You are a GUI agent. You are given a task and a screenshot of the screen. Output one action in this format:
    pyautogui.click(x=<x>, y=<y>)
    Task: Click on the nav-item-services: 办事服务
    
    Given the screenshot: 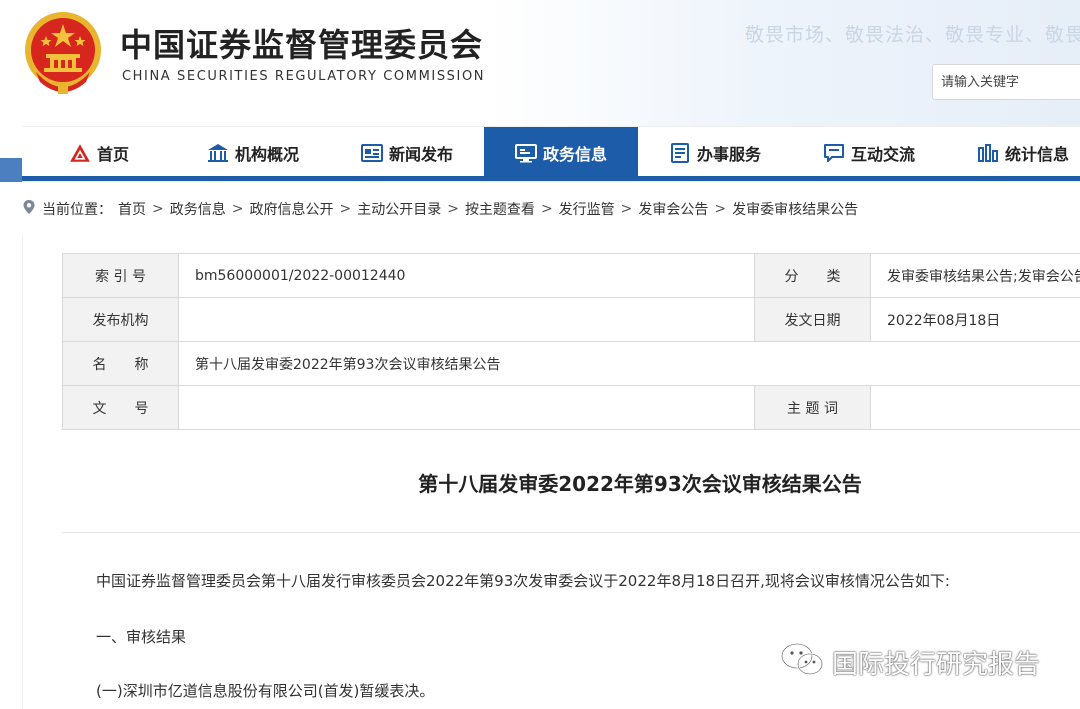 What is the action you would take?
    pyautogui.click(x=715, y=153)
    